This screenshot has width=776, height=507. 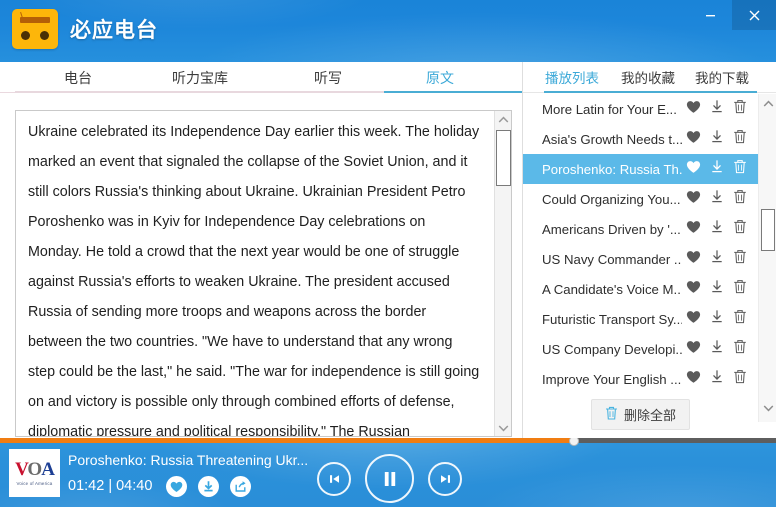 I want to click on tab-dictation: 听写, so click(x=328, y=78).